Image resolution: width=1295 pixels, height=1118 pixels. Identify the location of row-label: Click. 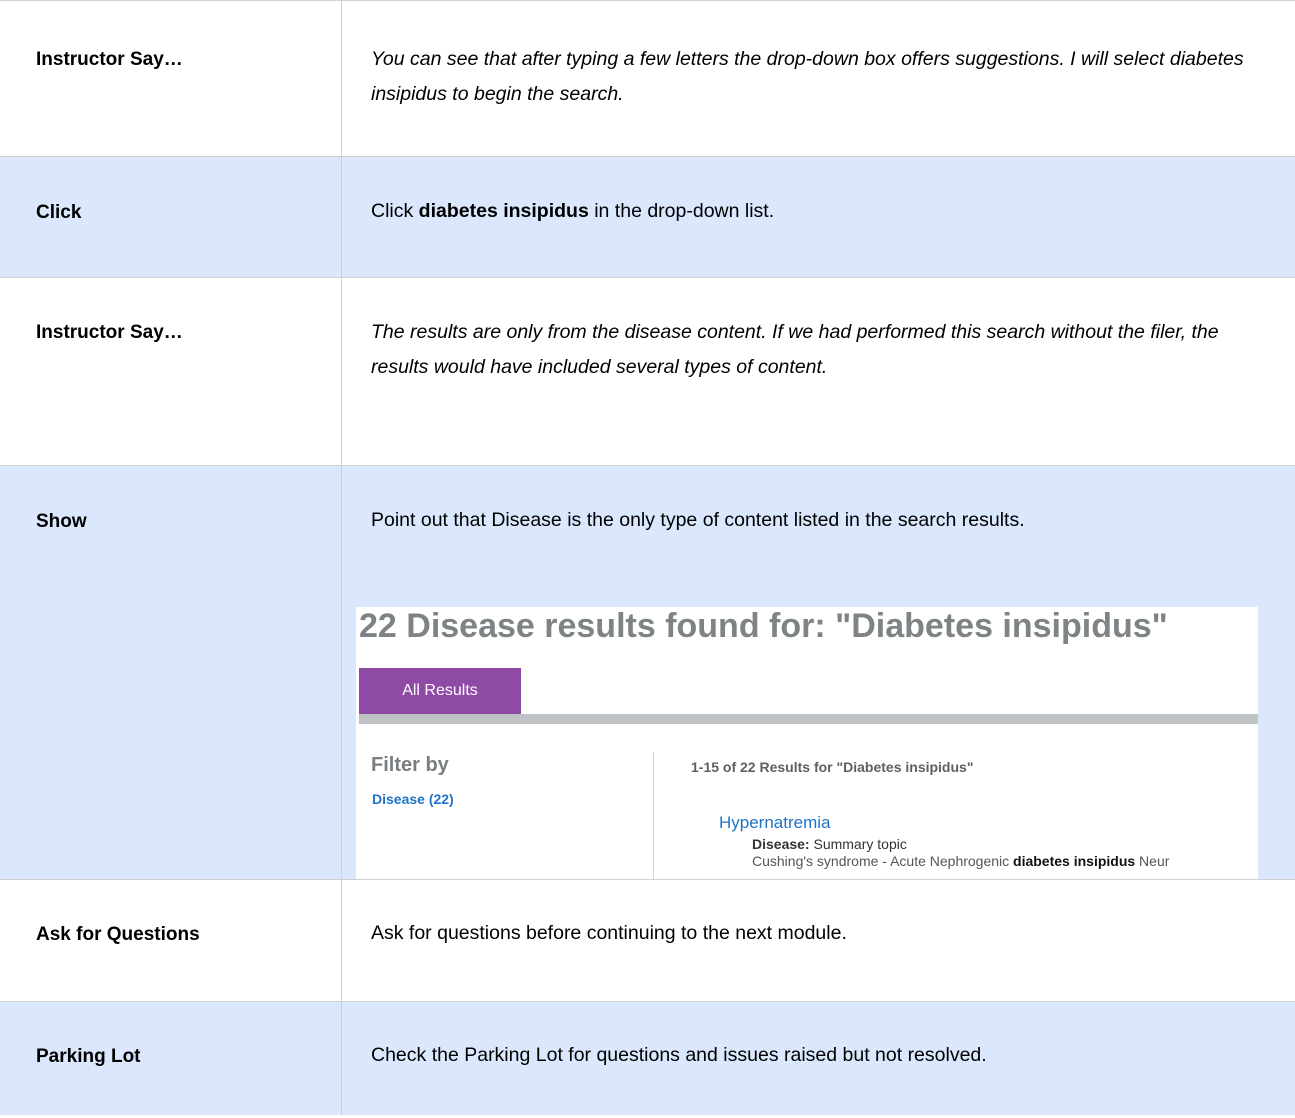
(171, 217).